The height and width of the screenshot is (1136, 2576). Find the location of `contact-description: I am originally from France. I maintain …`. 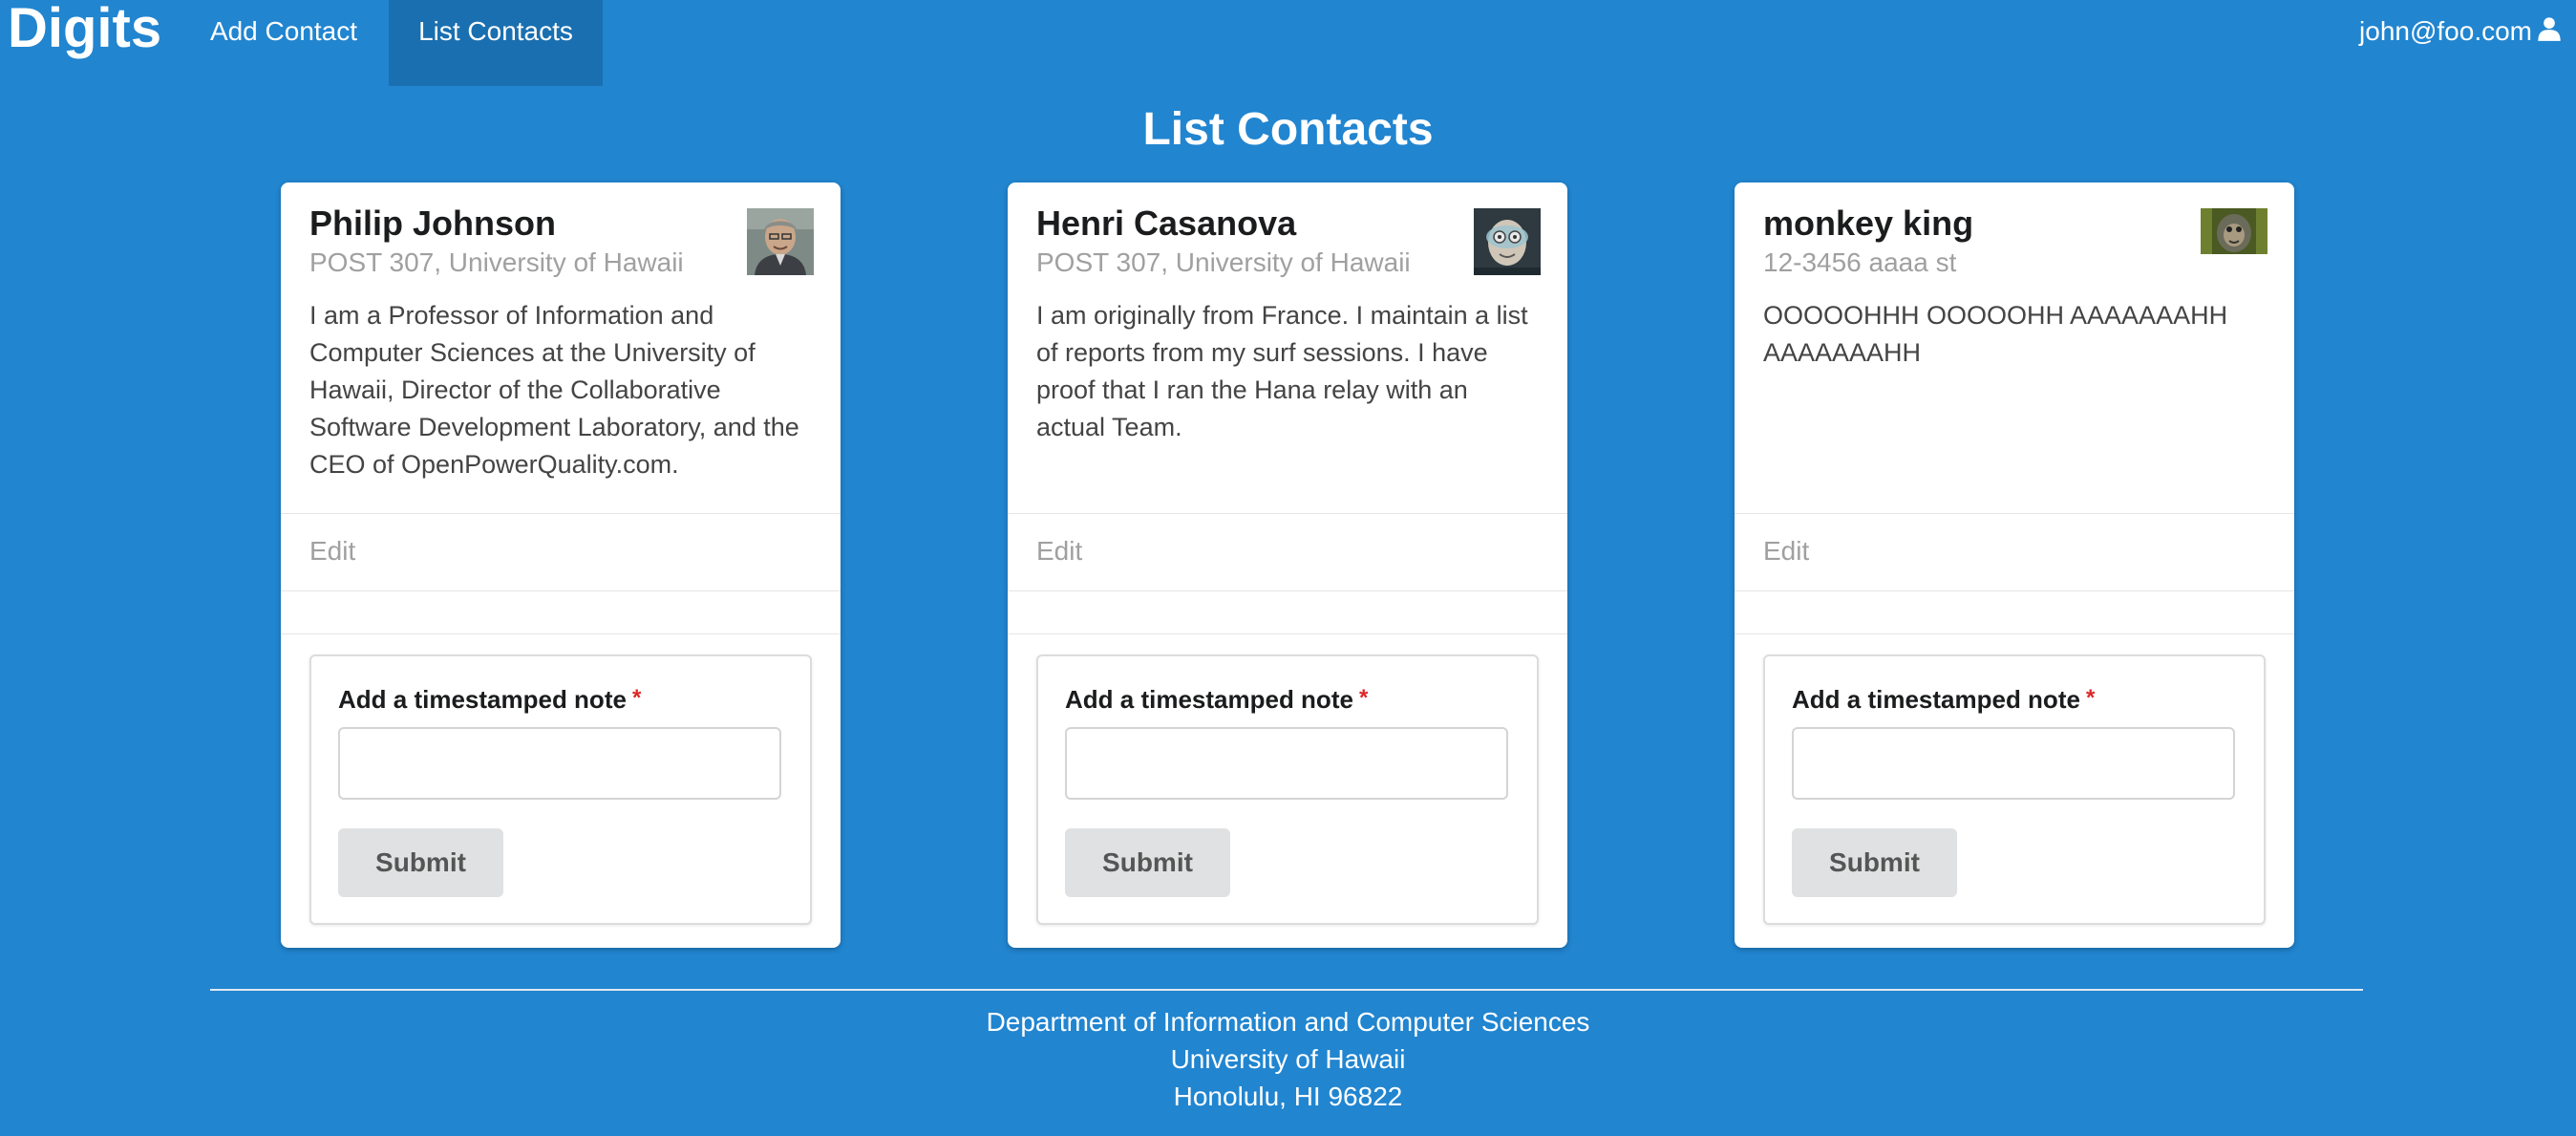

contact-description: I am originally from France. I maintain … is located at coordinates (1282, 371).